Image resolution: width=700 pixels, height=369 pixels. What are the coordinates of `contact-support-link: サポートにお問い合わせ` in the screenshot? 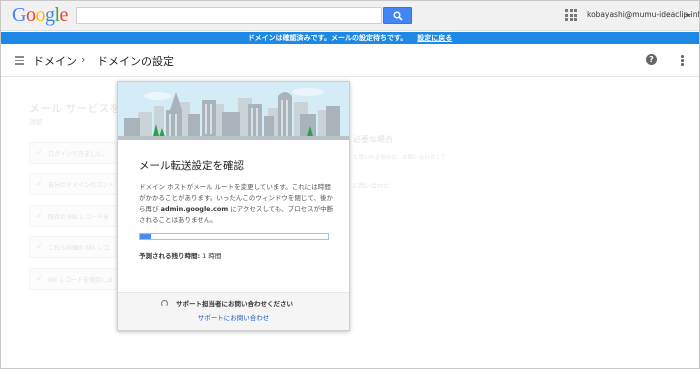 It's located at (233, 317).